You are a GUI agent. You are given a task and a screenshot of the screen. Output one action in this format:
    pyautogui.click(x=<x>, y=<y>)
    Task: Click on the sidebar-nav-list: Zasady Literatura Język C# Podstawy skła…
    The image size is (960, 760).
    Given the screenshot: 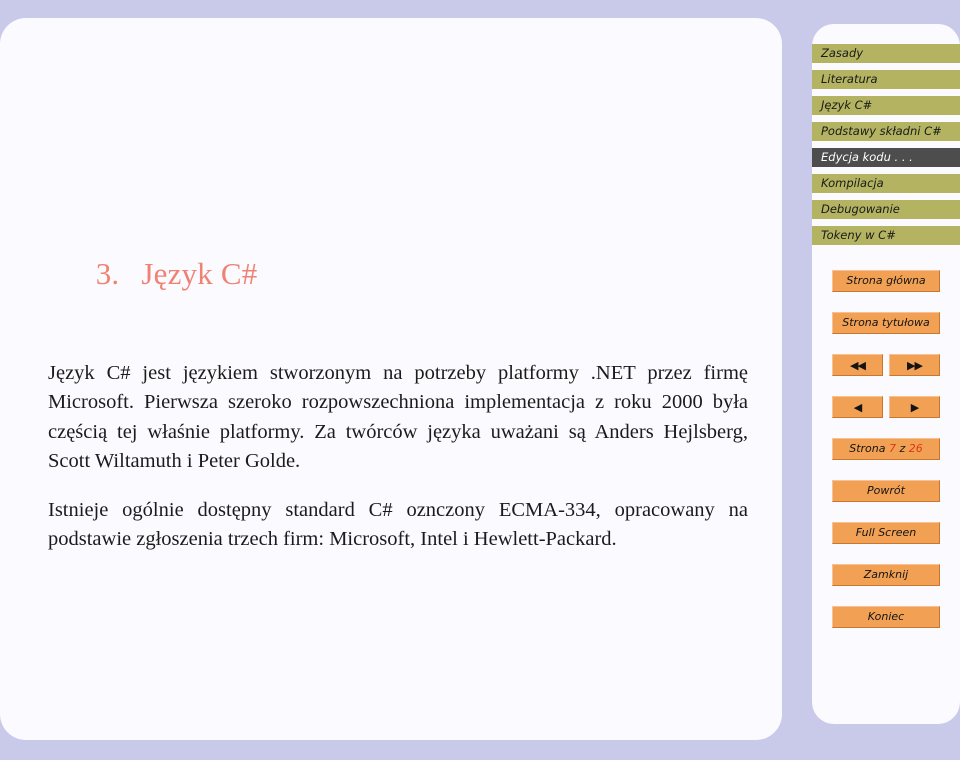 What is the action you would take?
    pyautogui.click(x=886, y=148)
    